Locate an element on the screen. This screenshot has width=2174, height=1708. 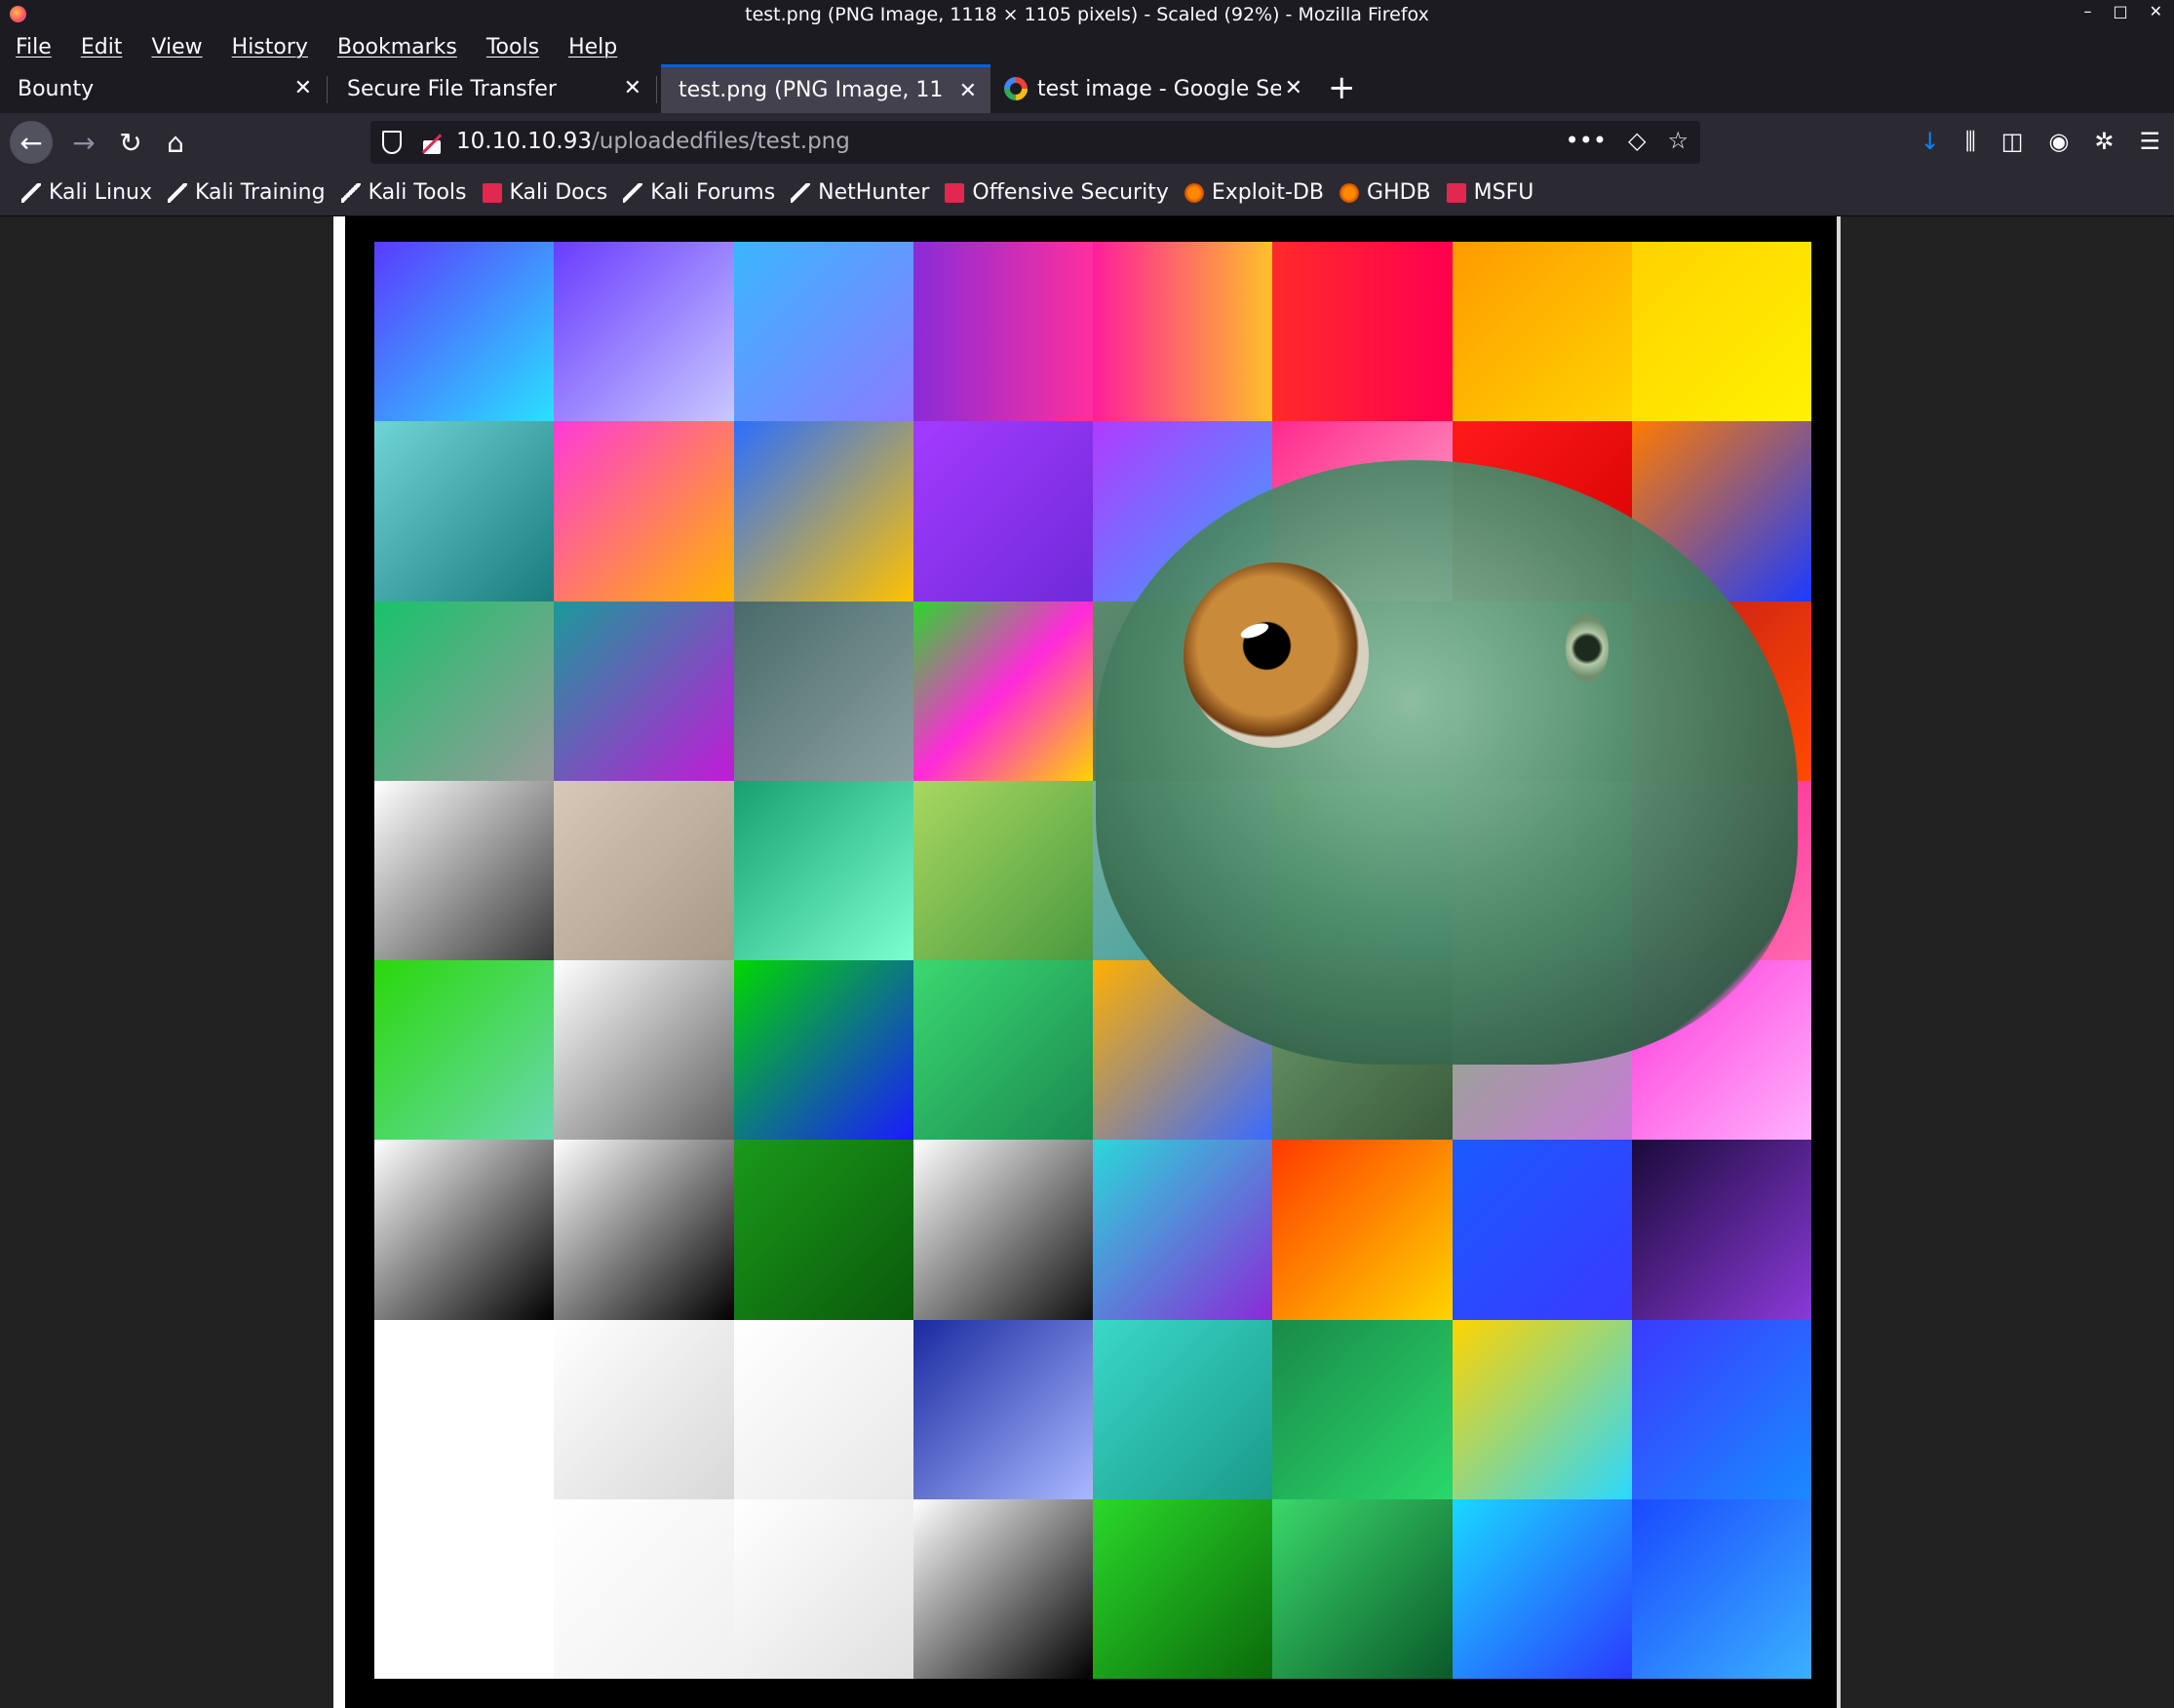
reload-button: ↻ is located at coordinates (131, 142).